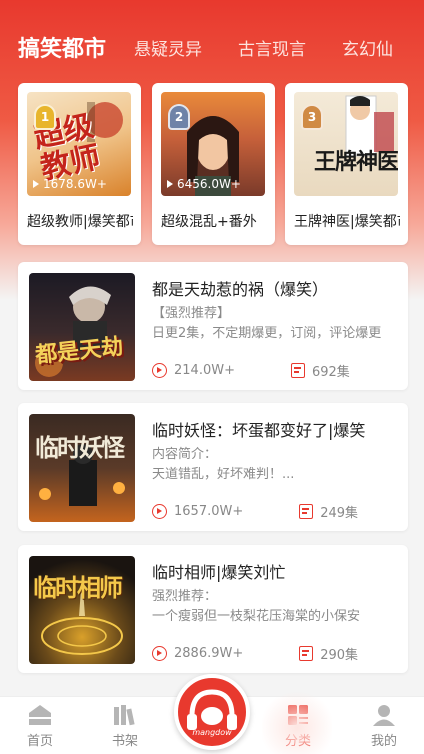 The width and height of the screenshot is (424, 754). I want to click on brand-text: mangdow, so click(212, 732).